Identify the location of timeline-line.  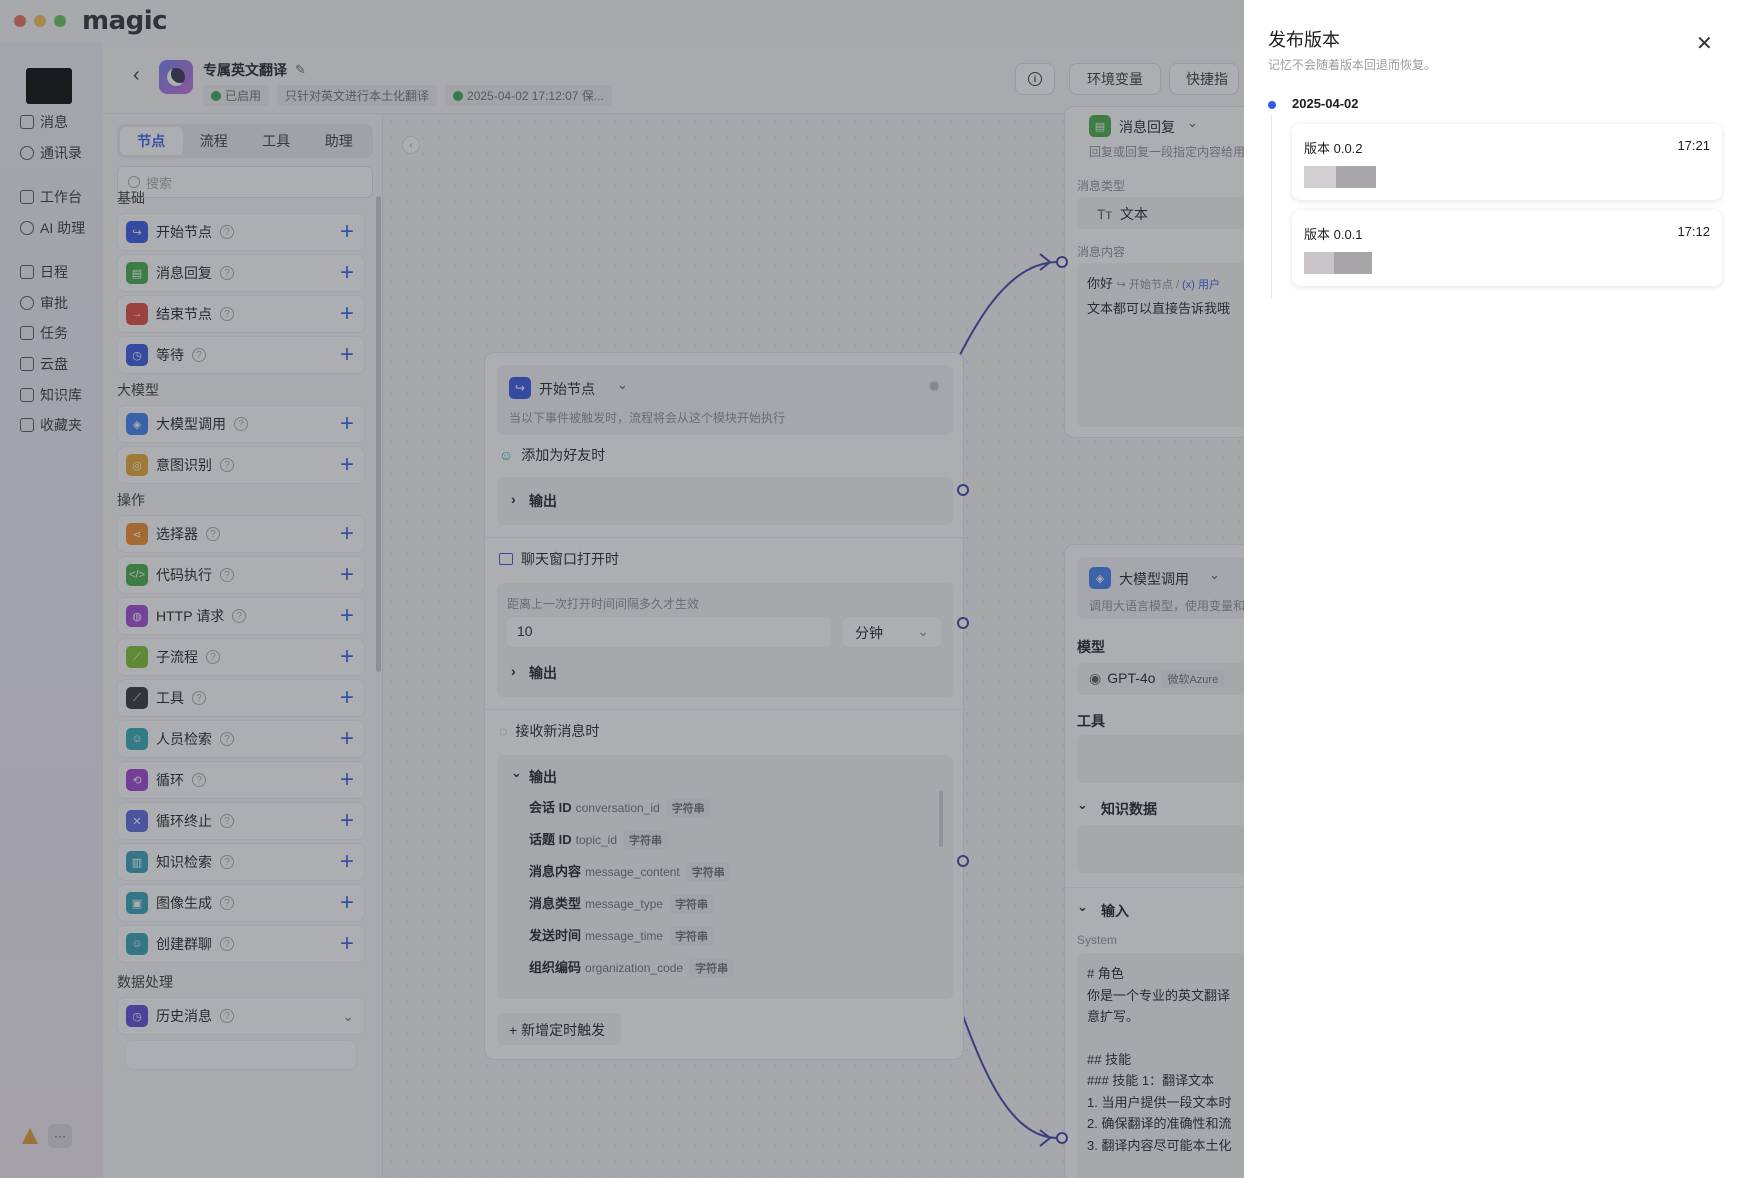
(1271, 206).